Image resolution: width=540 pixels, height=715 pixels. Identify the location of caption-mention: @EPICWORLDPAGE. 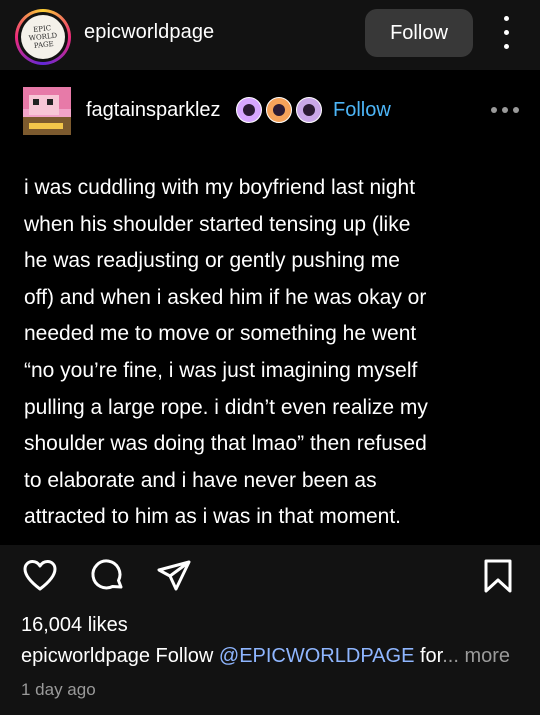
(317, 656).